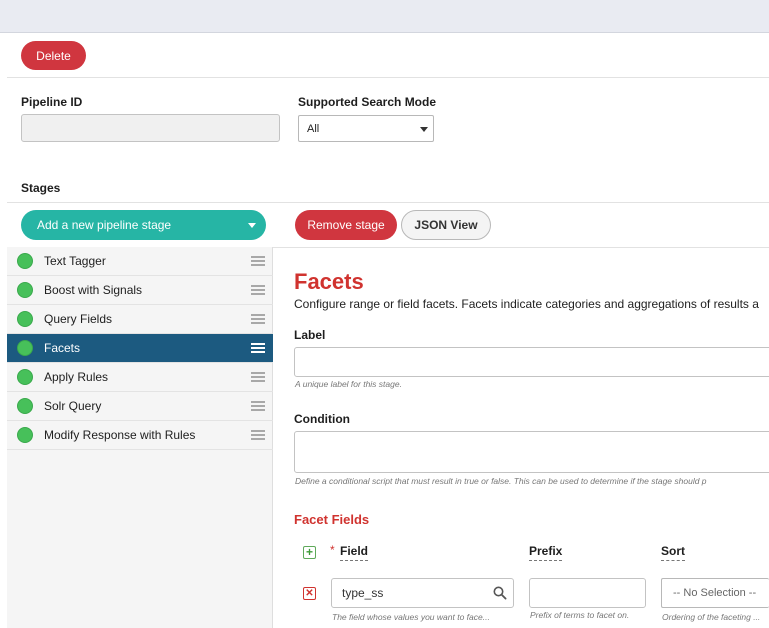 This screenshot has width=769, height=628. Describe the element at coordinates (120, 435) in the screenshot. I see `stage-item-label: Modify Response with Rules` at that location.